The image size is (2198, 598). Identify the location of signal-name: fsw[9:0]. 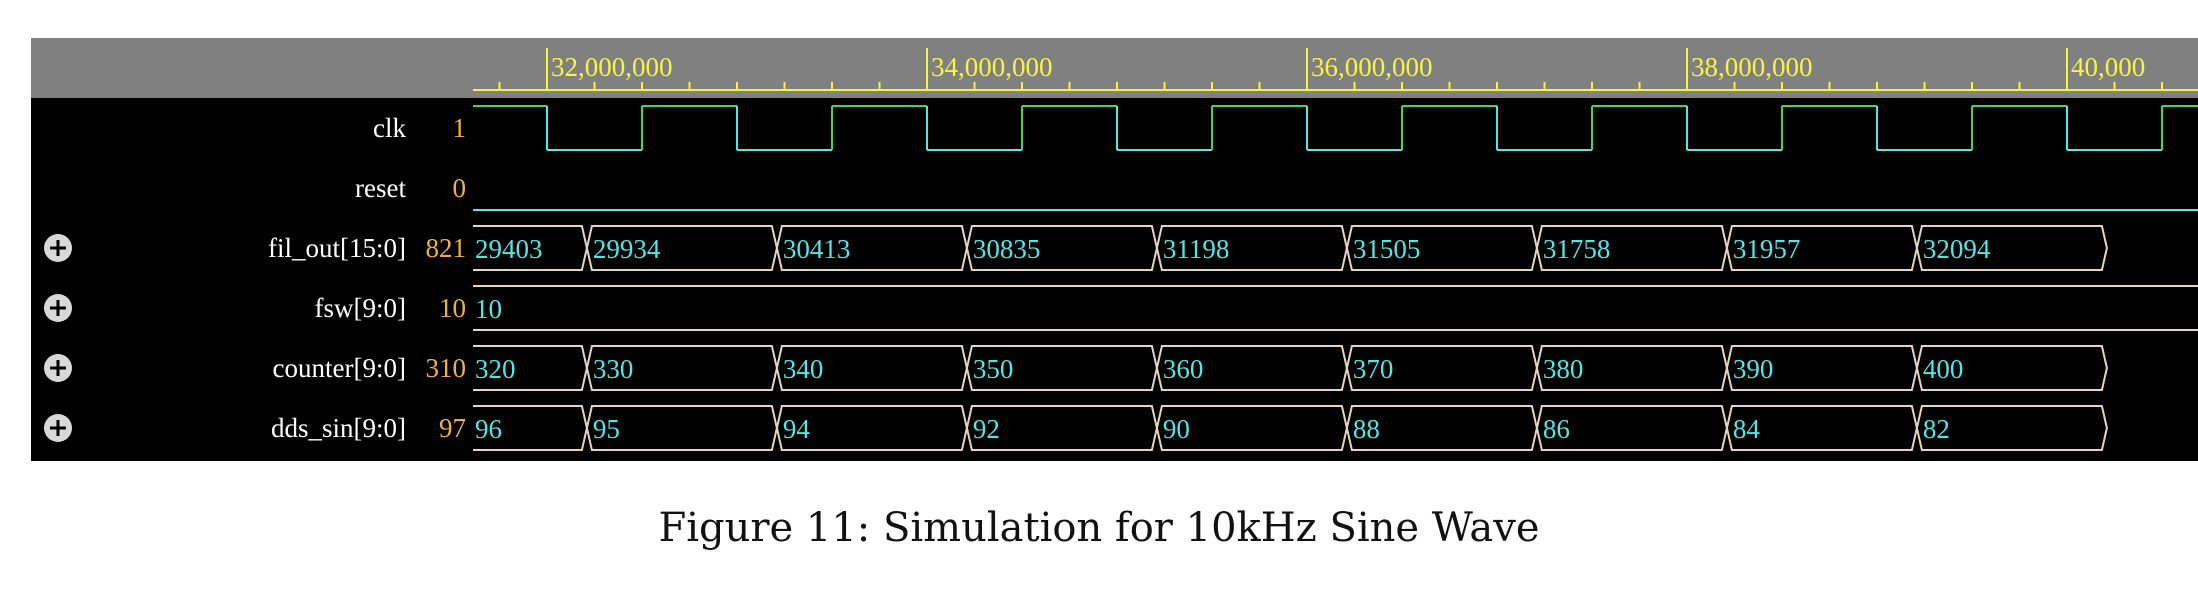
(360, 308).